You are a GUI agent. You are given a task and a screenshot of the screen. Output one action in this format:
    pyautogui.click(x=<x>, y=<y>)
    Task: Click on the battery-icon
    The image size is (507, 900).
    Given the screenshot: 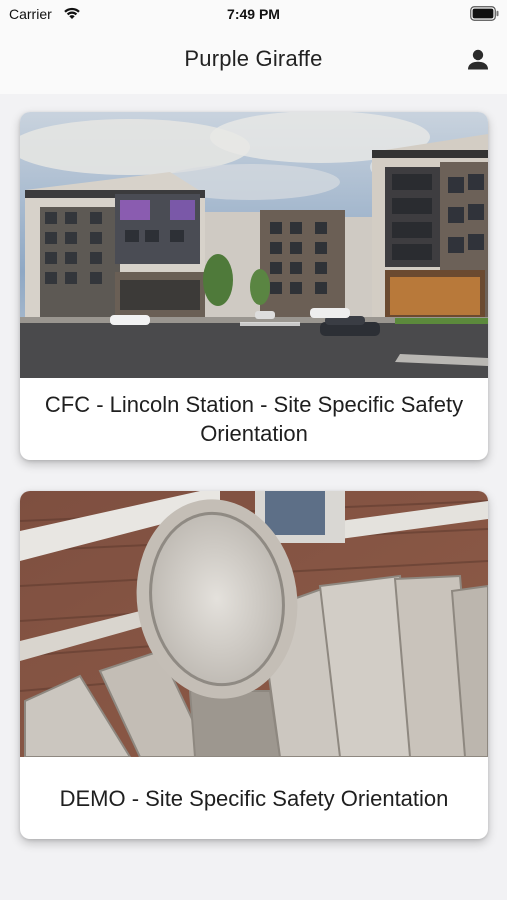 What is the action you would take?
    pyautogui.click(x=485, y=16)
    